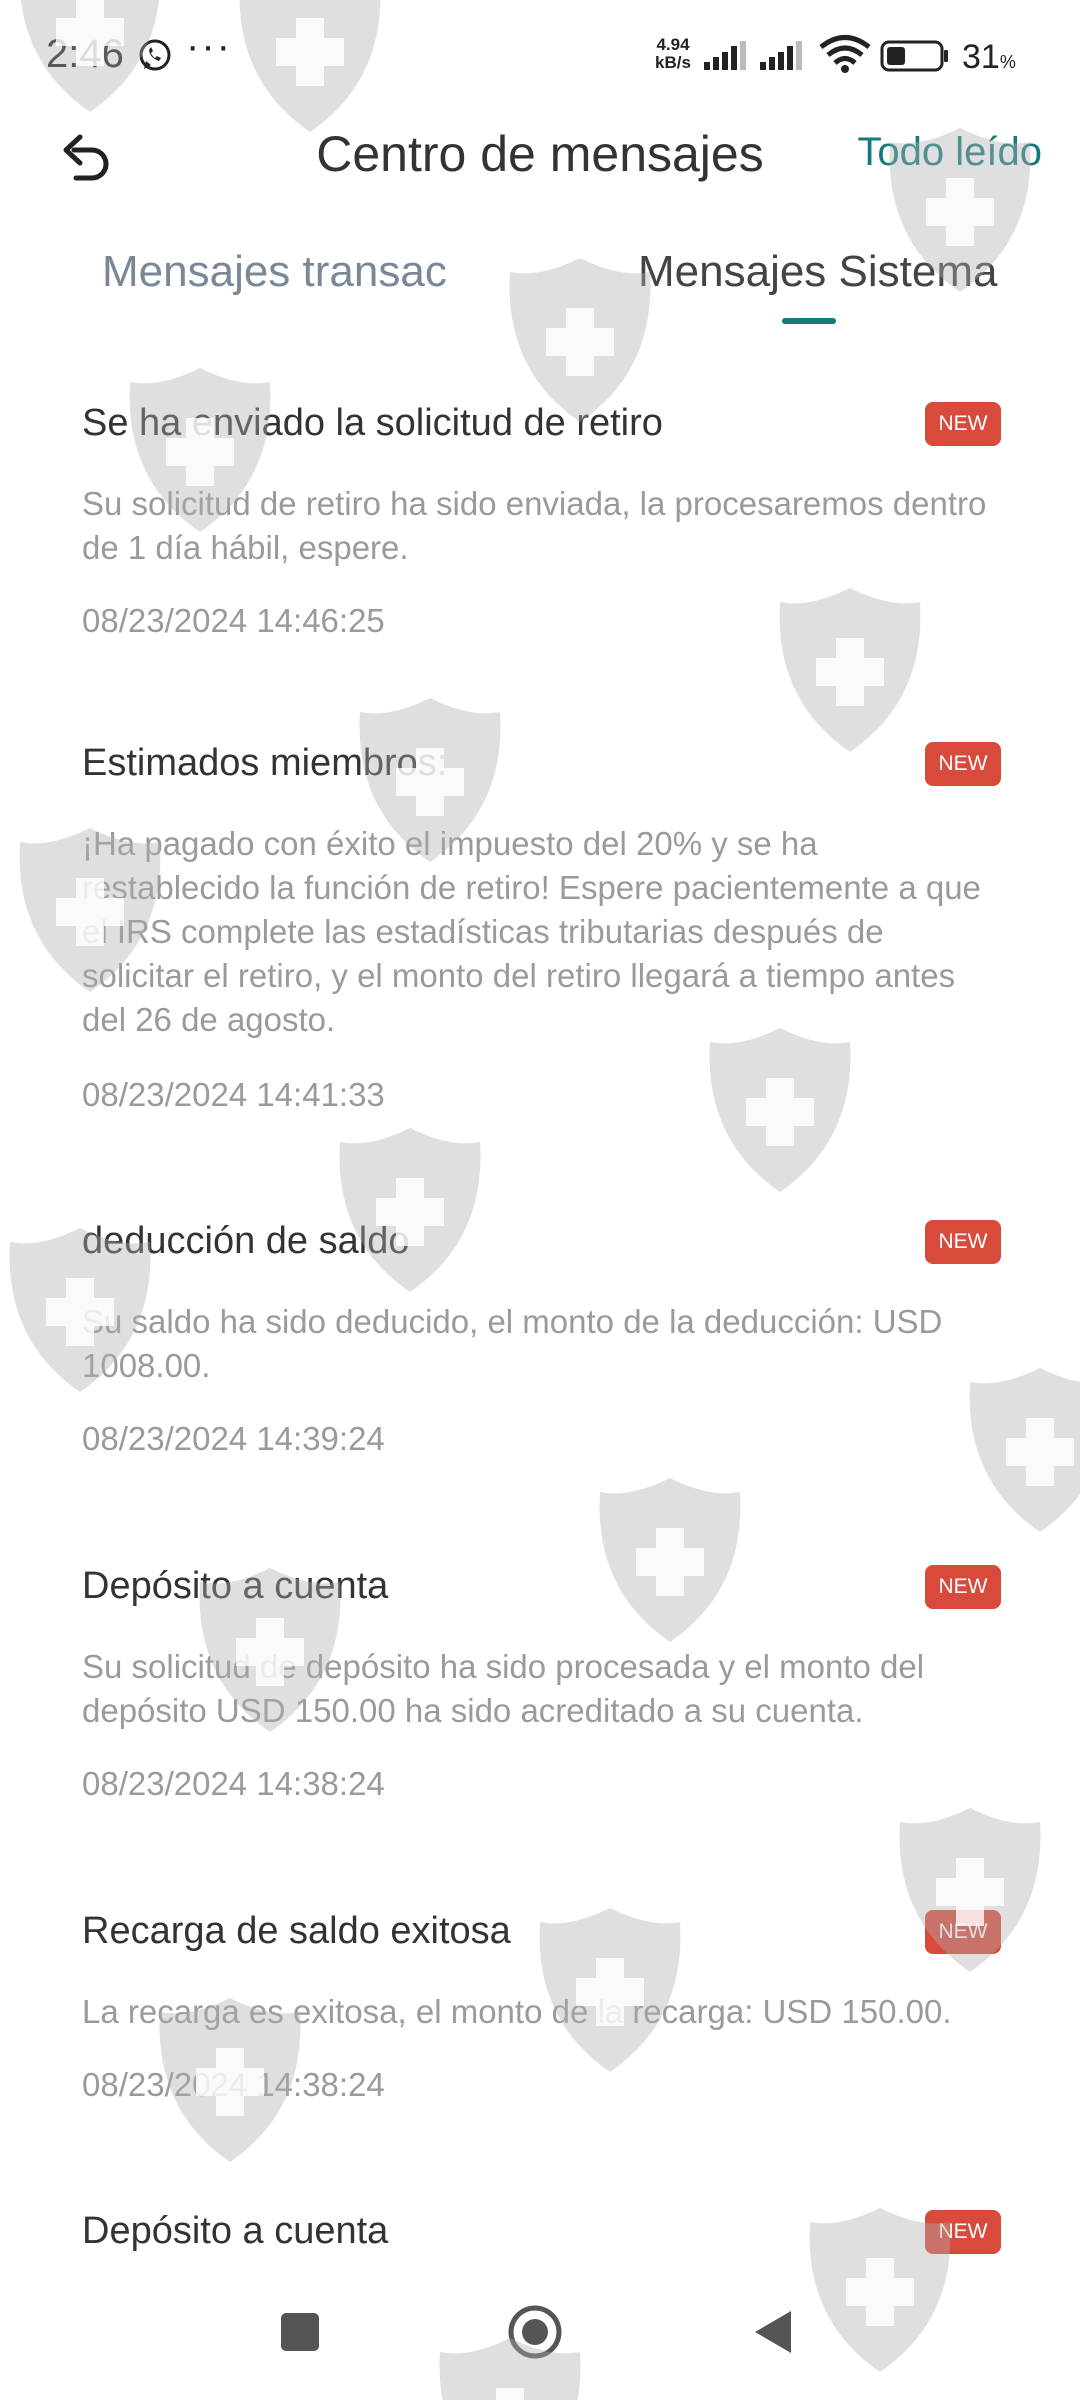 This screenshot has height=2400, width=1080. Describe the element at coordinates (981, 57) in the screenshot. I see `battery-percent-value: 31` at that location.